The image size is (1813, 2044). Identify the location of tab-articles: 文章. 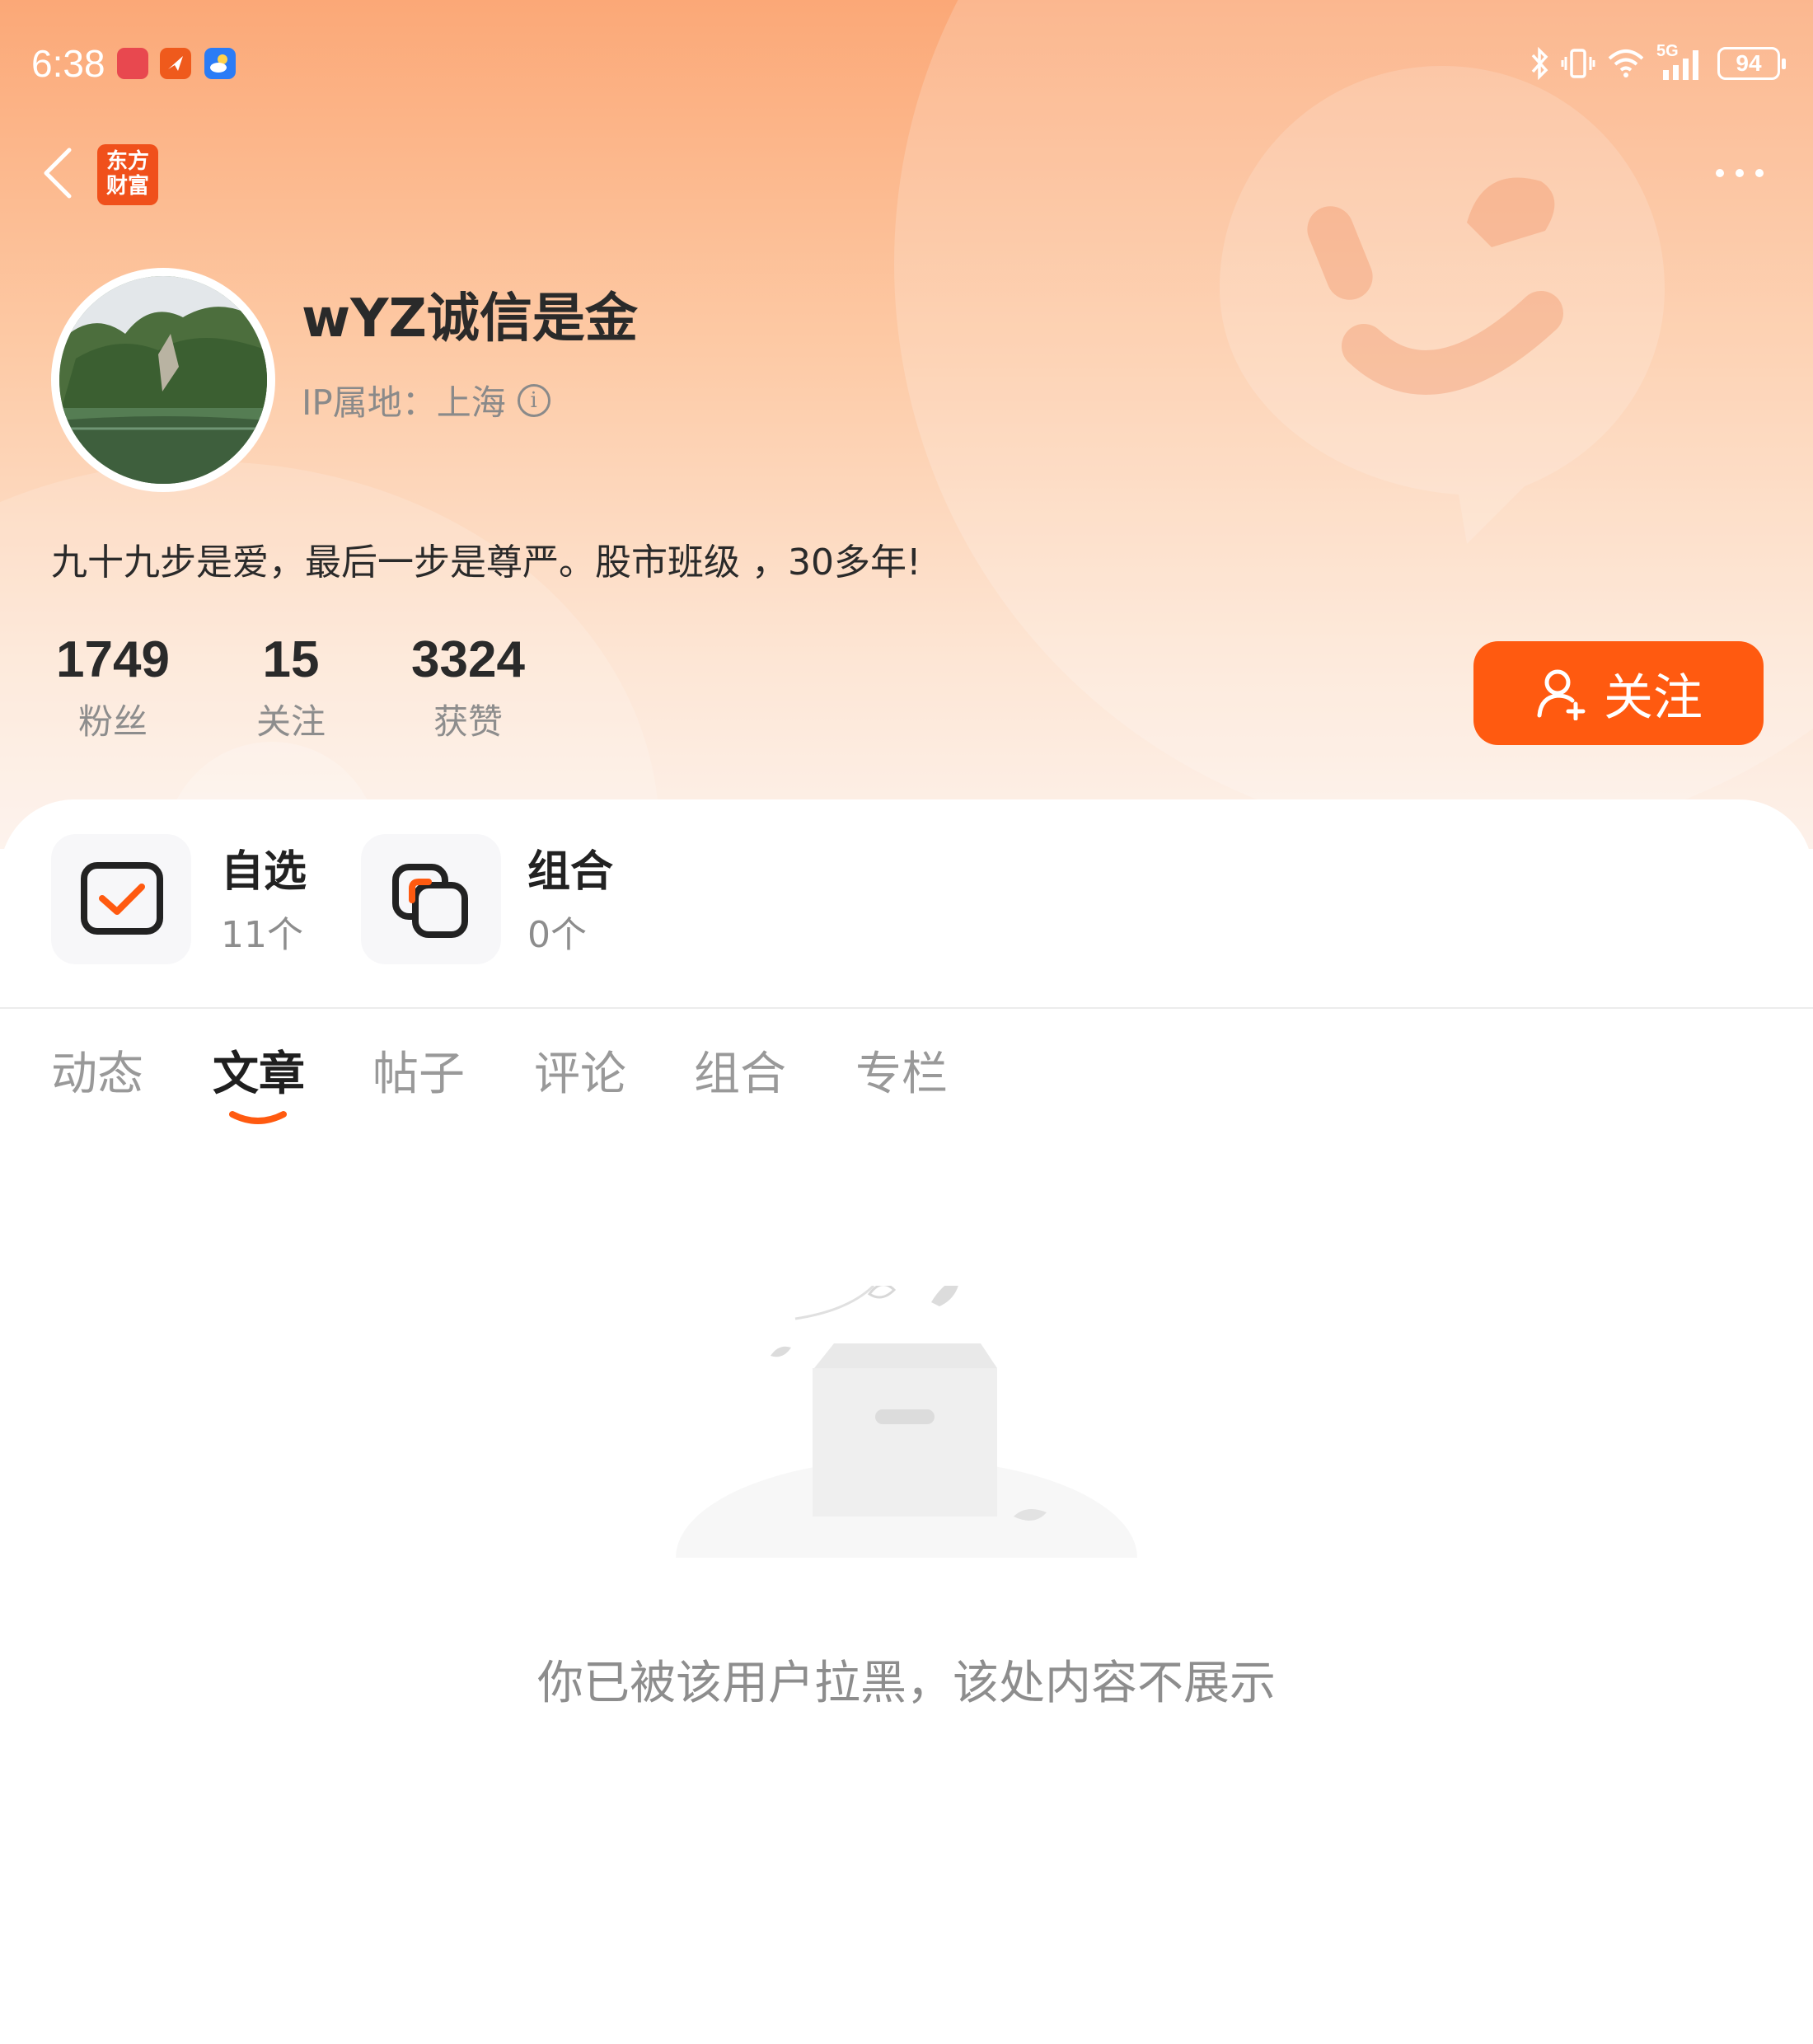
(259, 1070).